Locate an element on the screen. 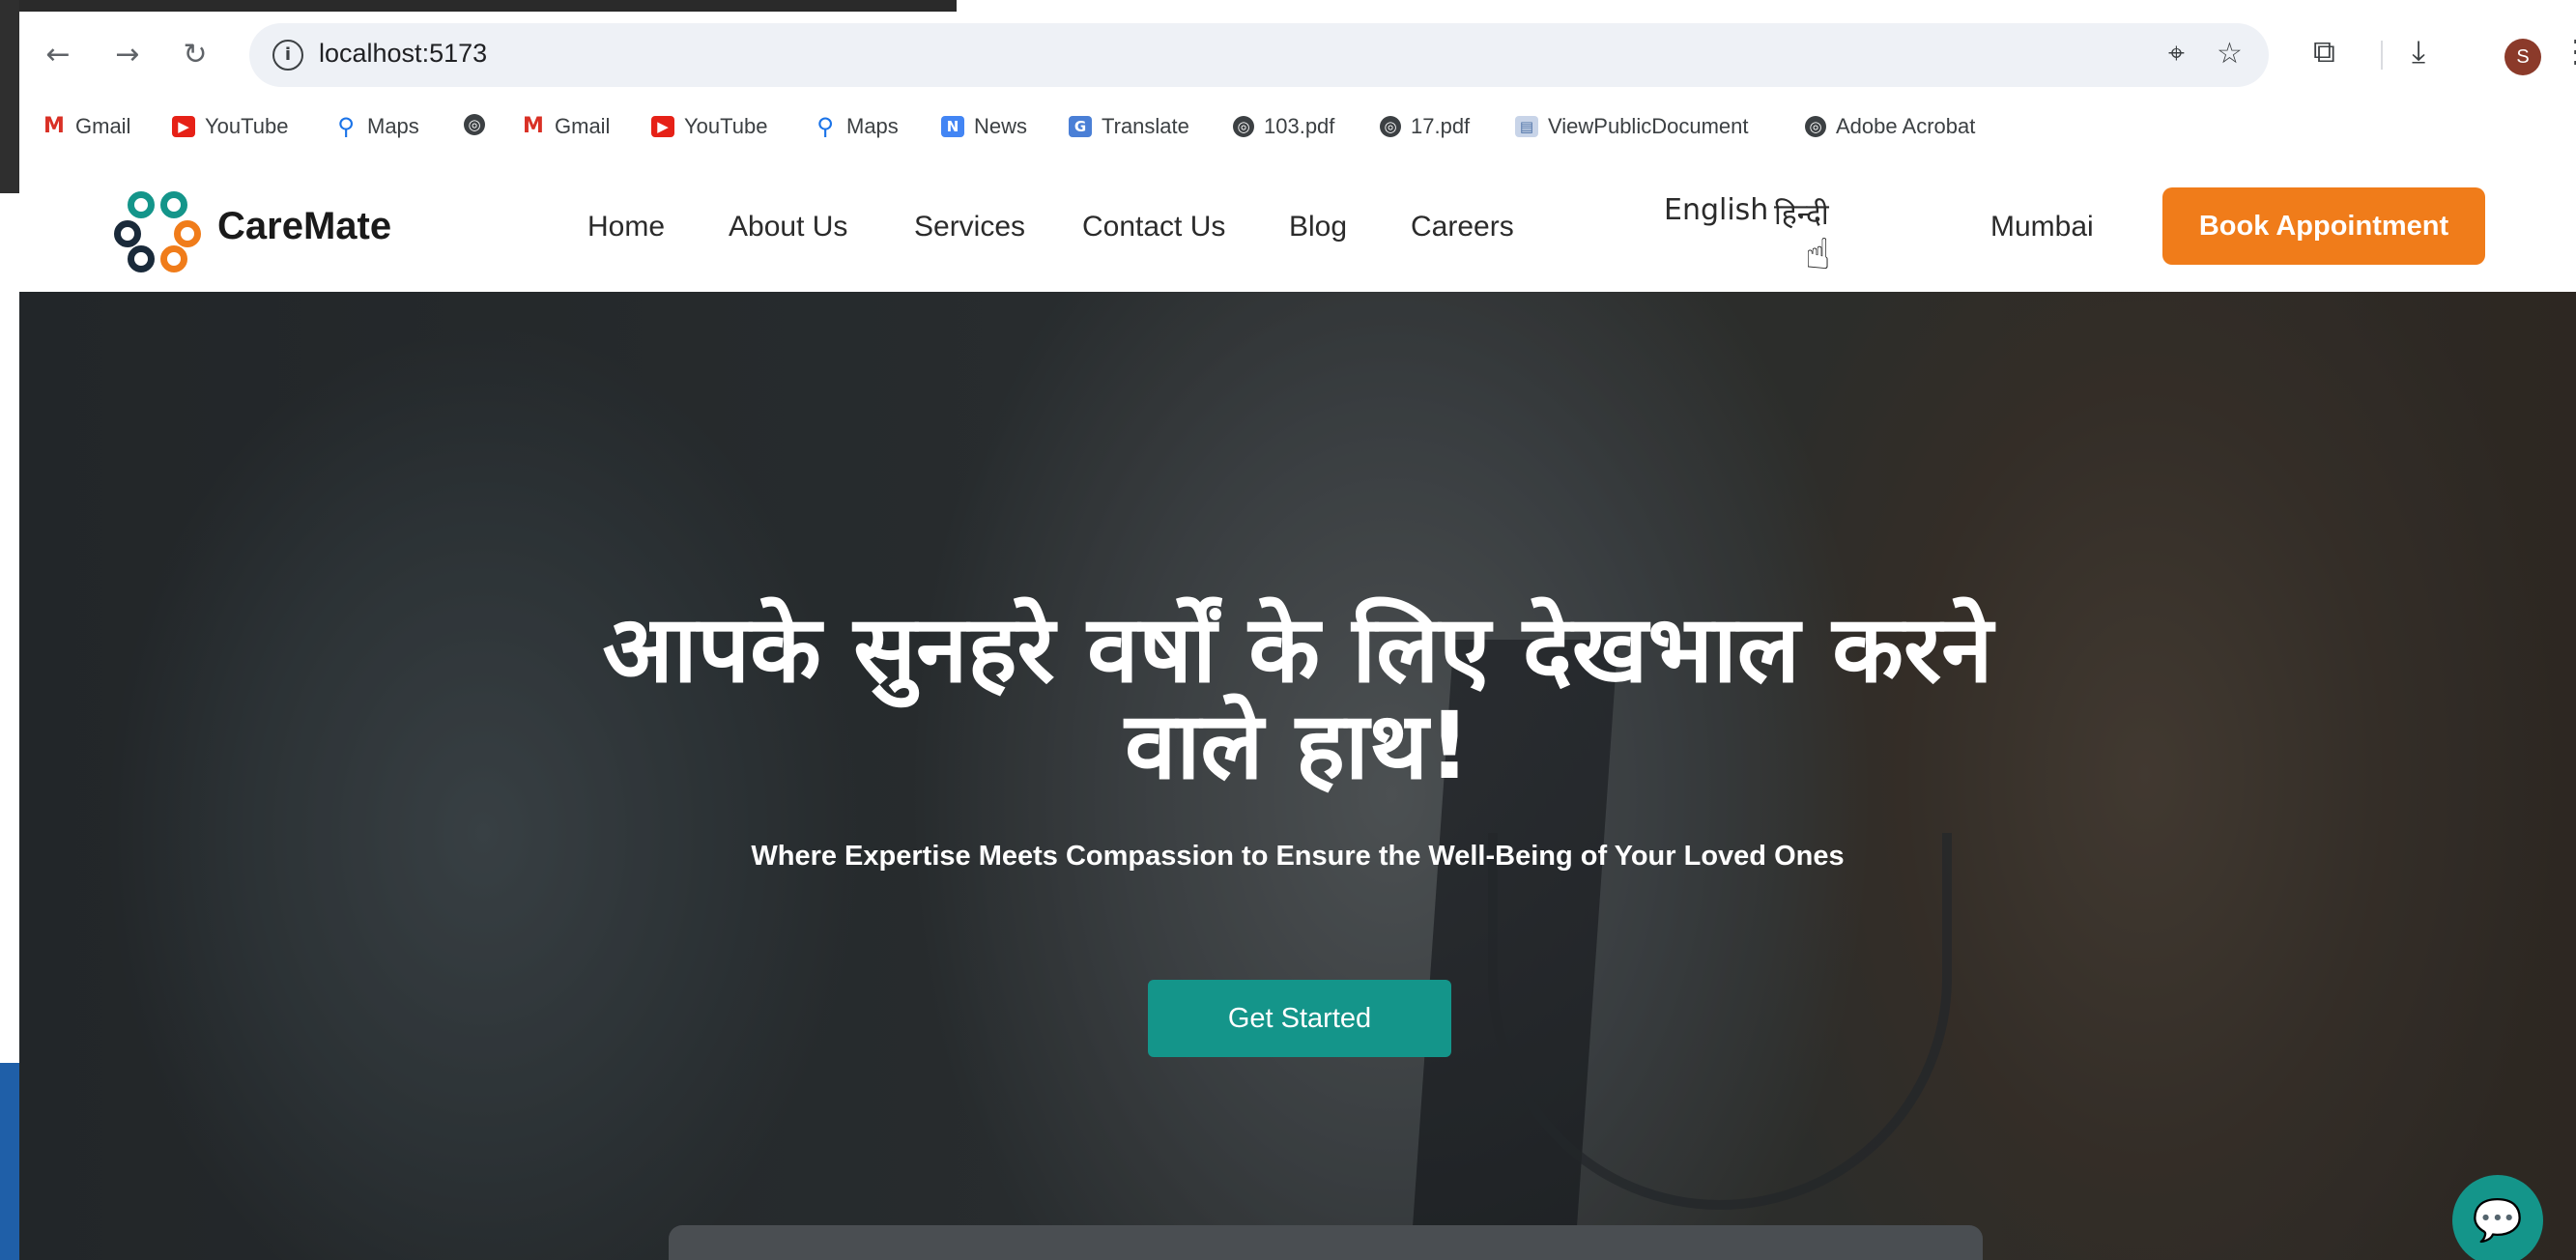 This screenshot has width=2576, height=1260. hero-title-line: आपके सुनहरे वर्षों के लिए देखभाल करने is located at coordinates (1298, 649).